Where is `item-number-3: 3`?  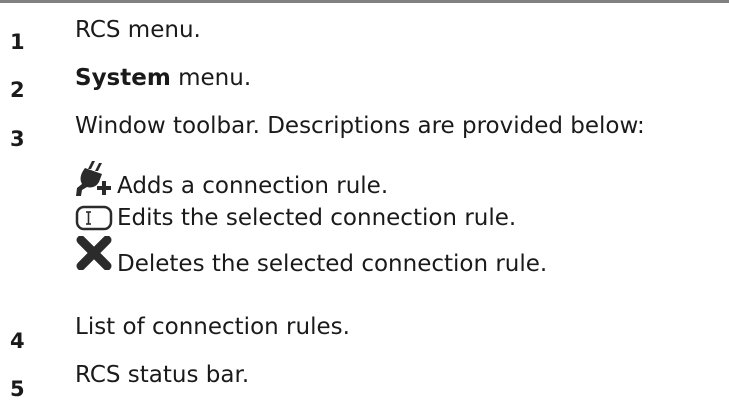
item-number-3: 3 is located at coordinates (17, 139).